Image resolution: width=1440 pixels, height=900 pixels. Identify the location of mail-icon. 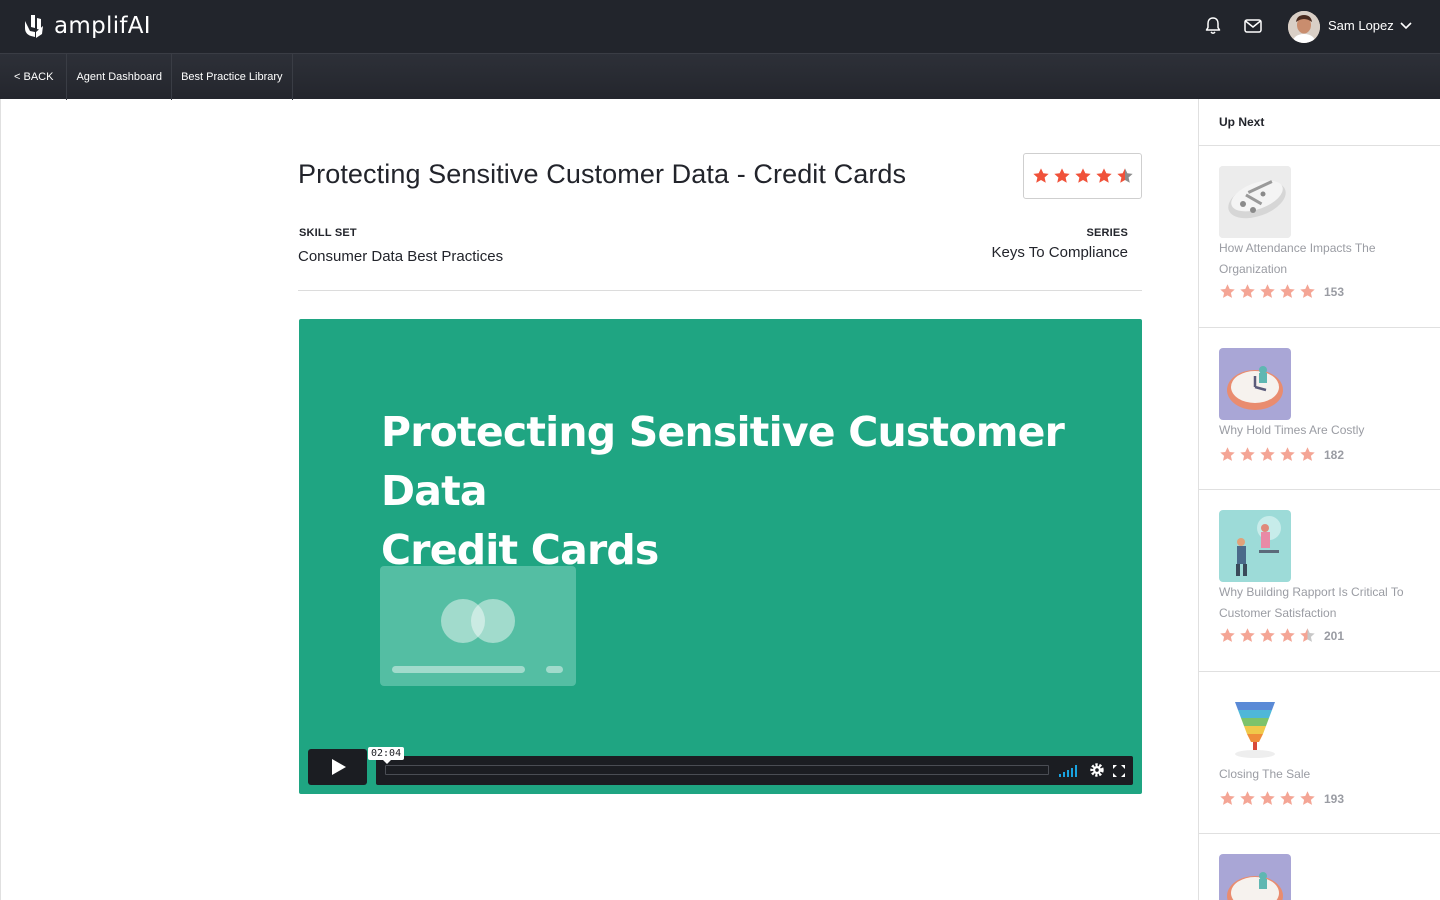
(1253, 26).